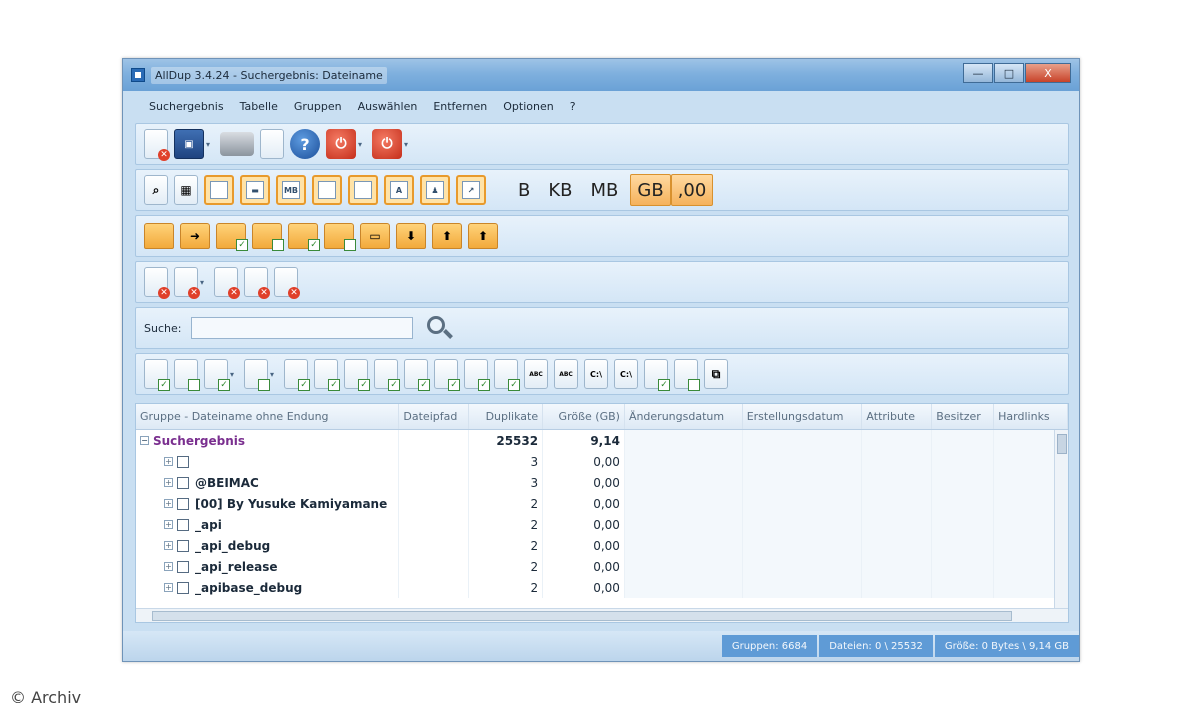  What do you see at coordinates (327, 375) in the screenshot?
I see `select-except-last-button: ✓` at bounding box center [327, 375].